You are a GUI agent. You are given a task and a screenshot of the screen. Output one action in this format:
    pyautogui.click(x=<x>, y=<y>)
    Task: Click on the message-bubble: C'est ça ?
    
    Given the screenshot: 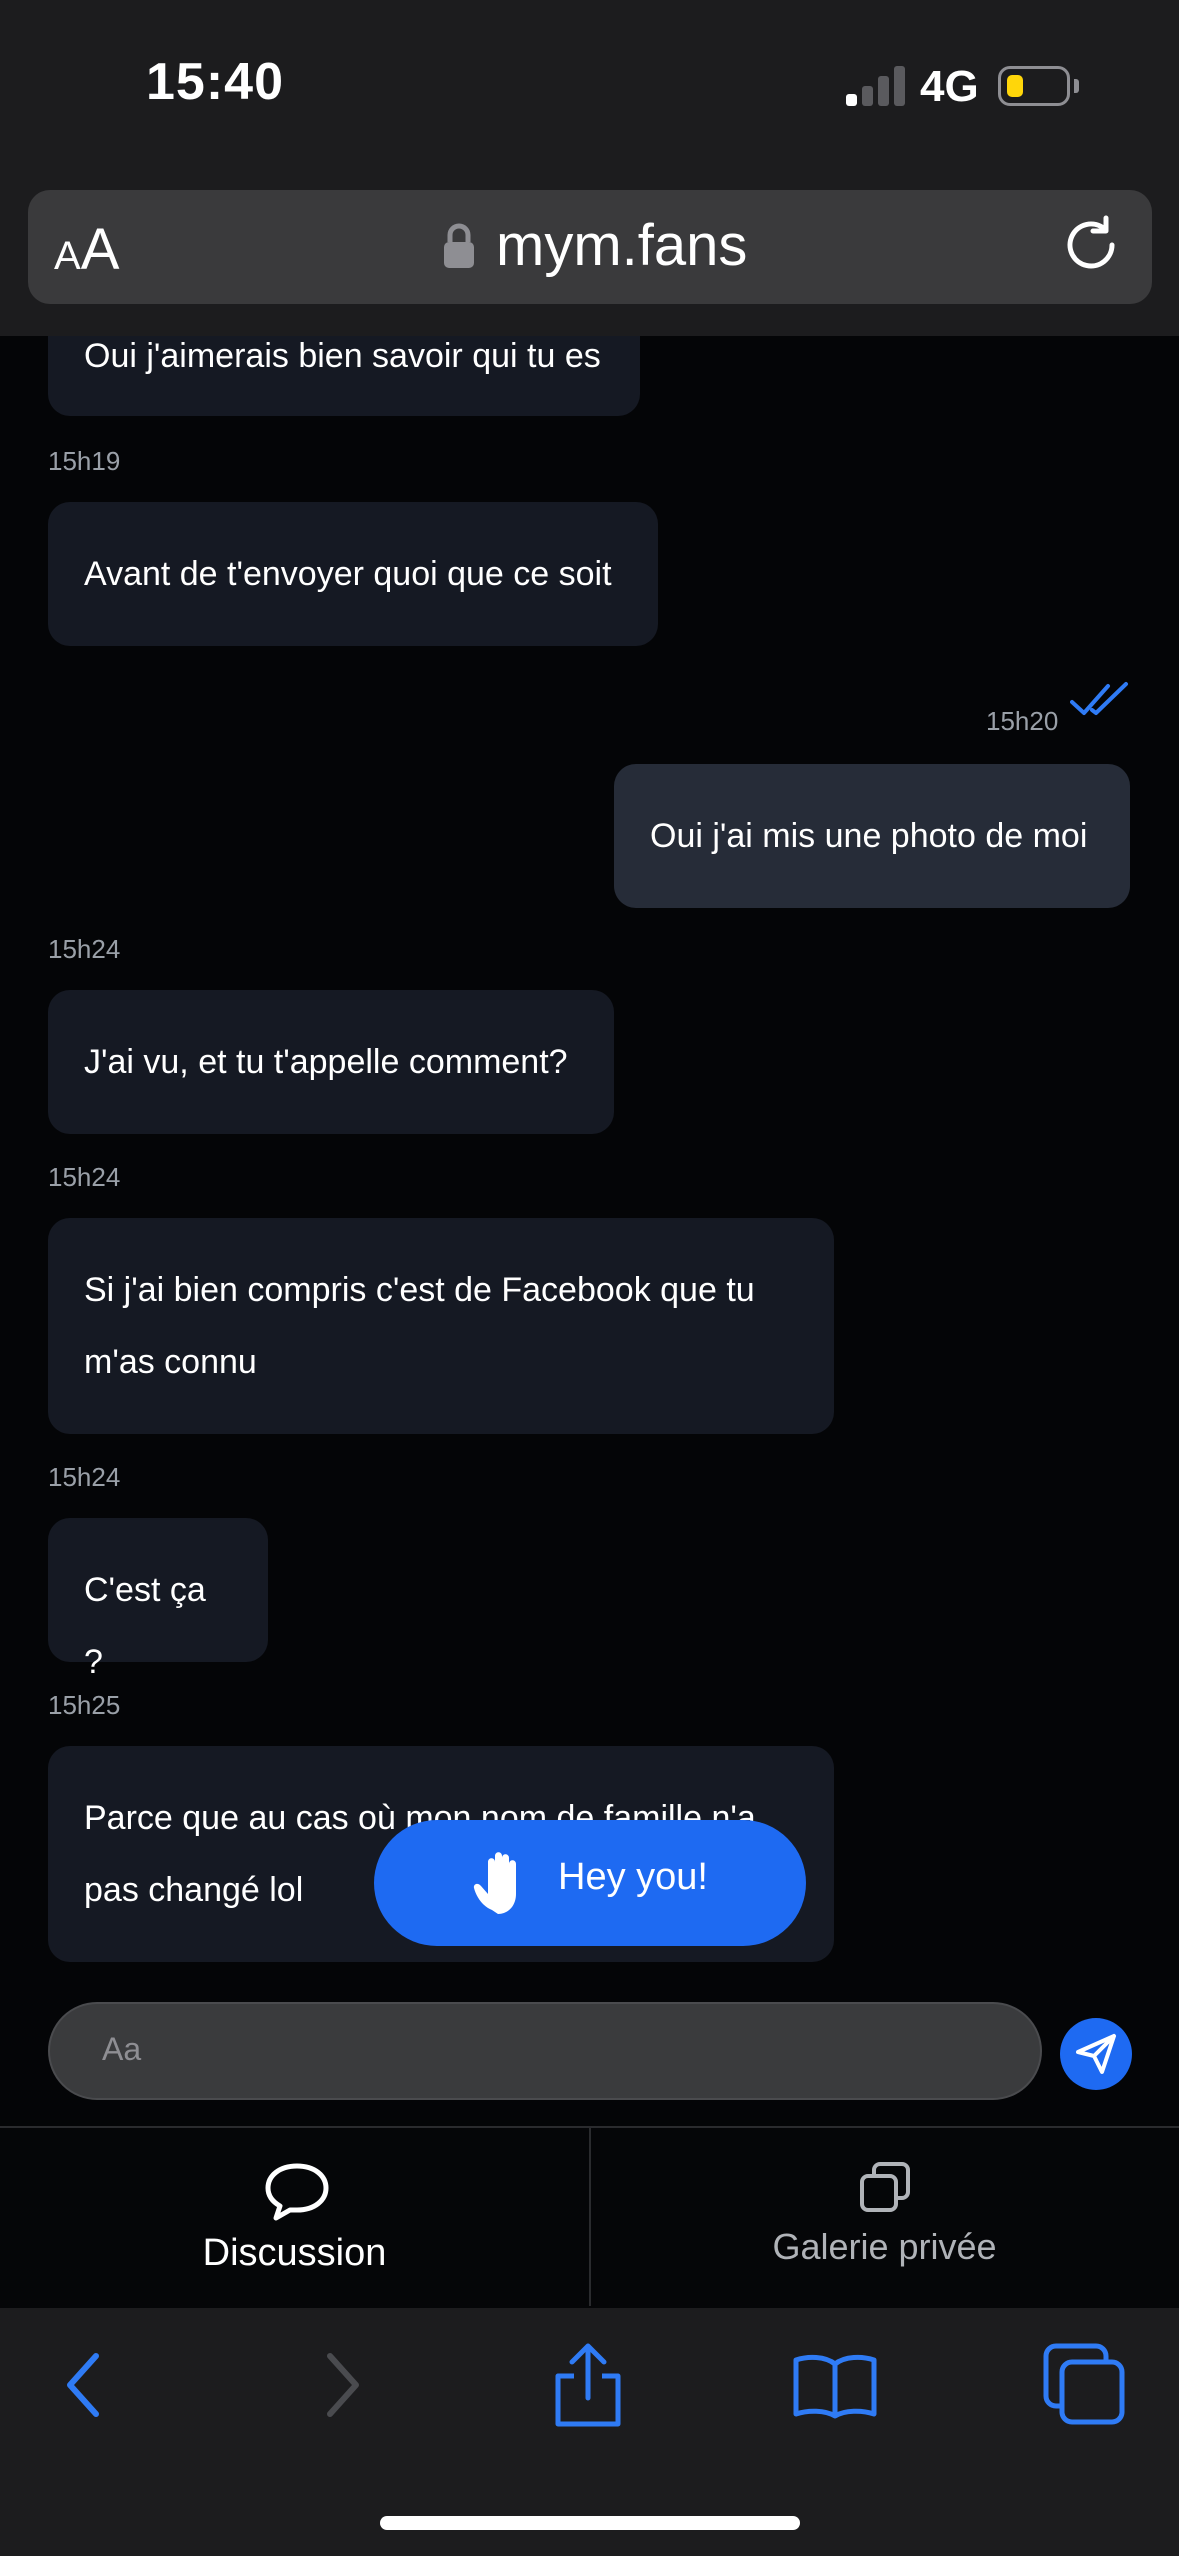 What is the action you would take?
    pyautogui.click(x=158, y=1599)
    